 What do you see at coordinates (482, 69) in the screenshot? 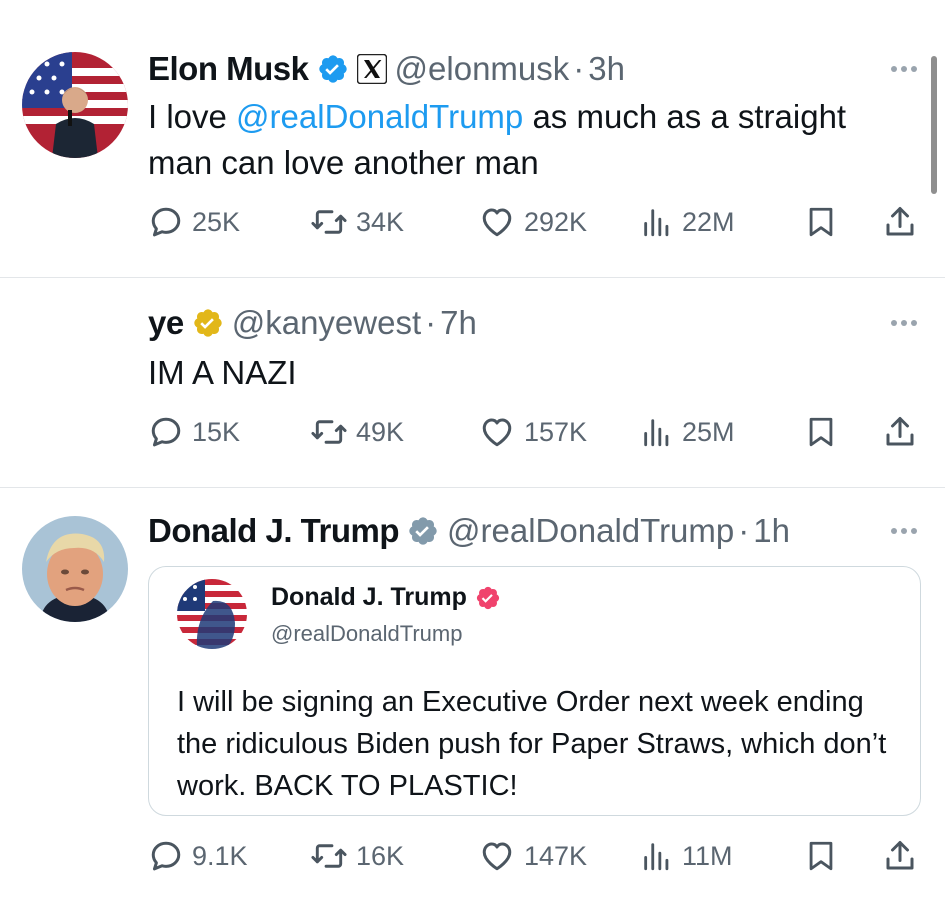
I see `author-handle: @elonmusk` at bounding box center [482, 69].